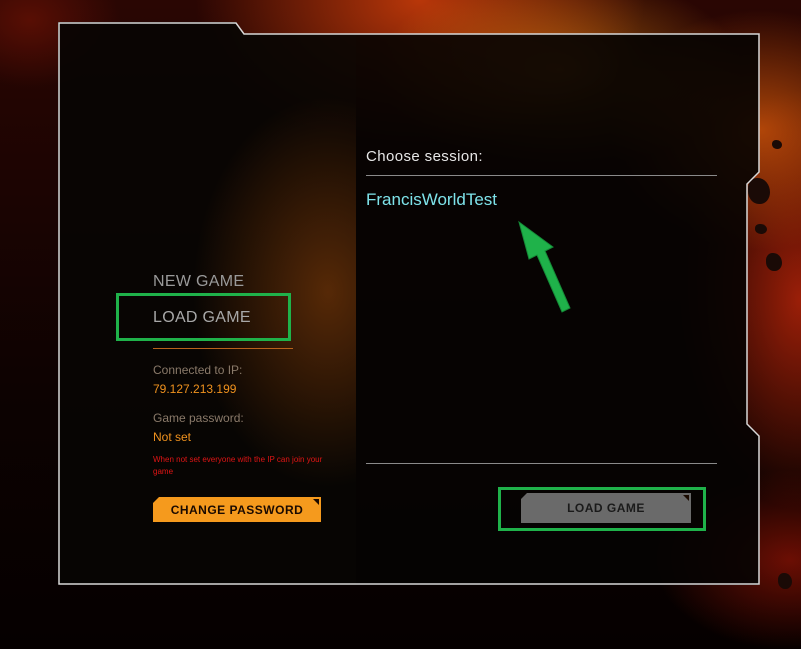 This screenshot has width=801, height=649. What do you see at coordinates (198, 370) in the screenshot?
I see `connected-ip-label: Connected to IP:` at bounding box center [198, 370].